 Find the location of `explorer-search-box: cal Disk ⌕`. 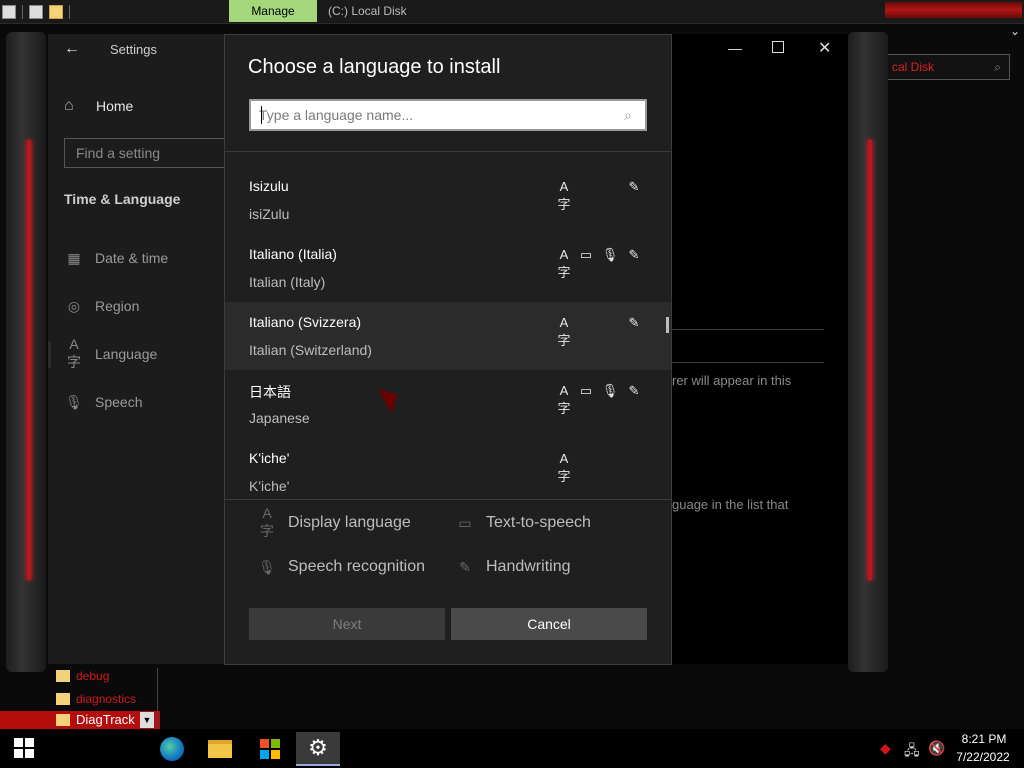

explorer-search-box: cal Disk ⌕ is located at coordinates (947, 67).